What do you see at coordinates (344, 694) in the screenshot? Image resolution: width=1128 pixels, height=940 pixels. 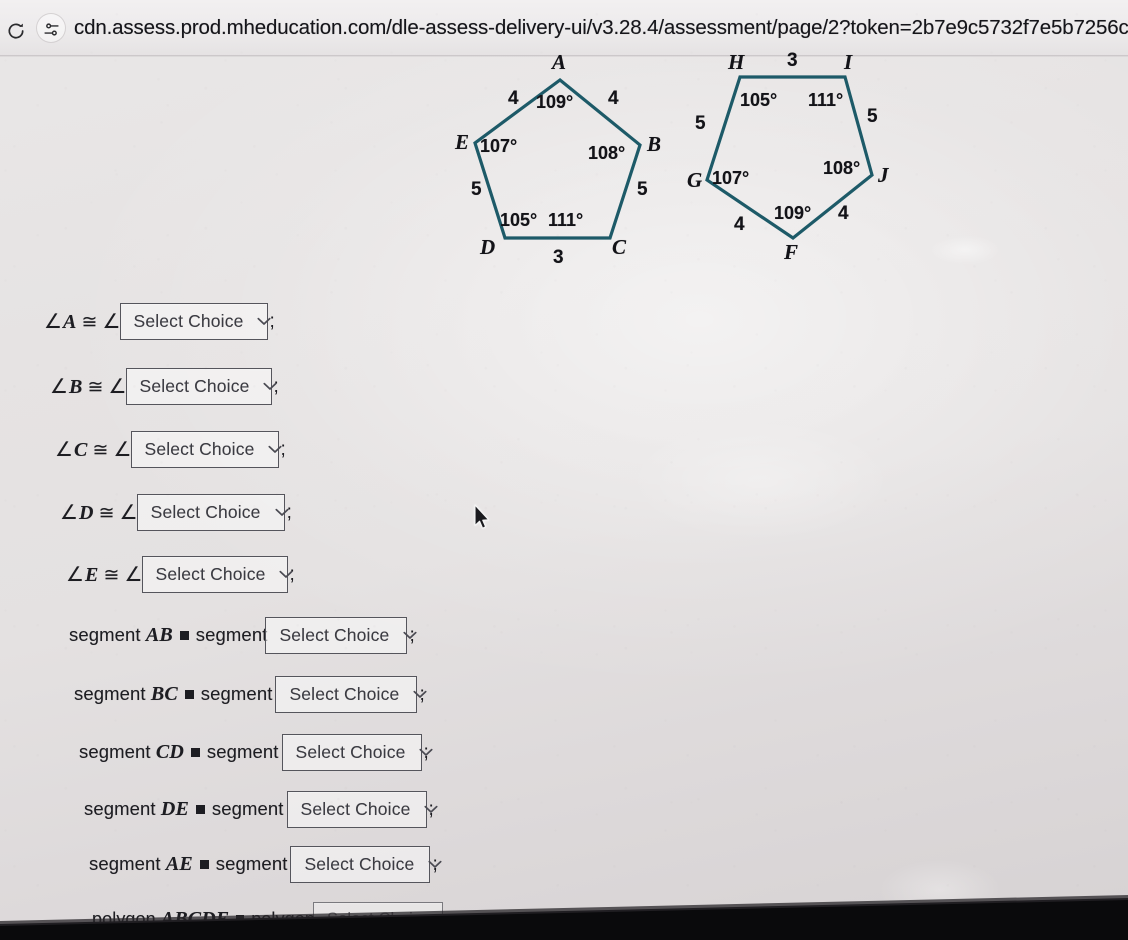 I see `select-segment-bc-value: Select Choice` at bounding box center [344, 694].